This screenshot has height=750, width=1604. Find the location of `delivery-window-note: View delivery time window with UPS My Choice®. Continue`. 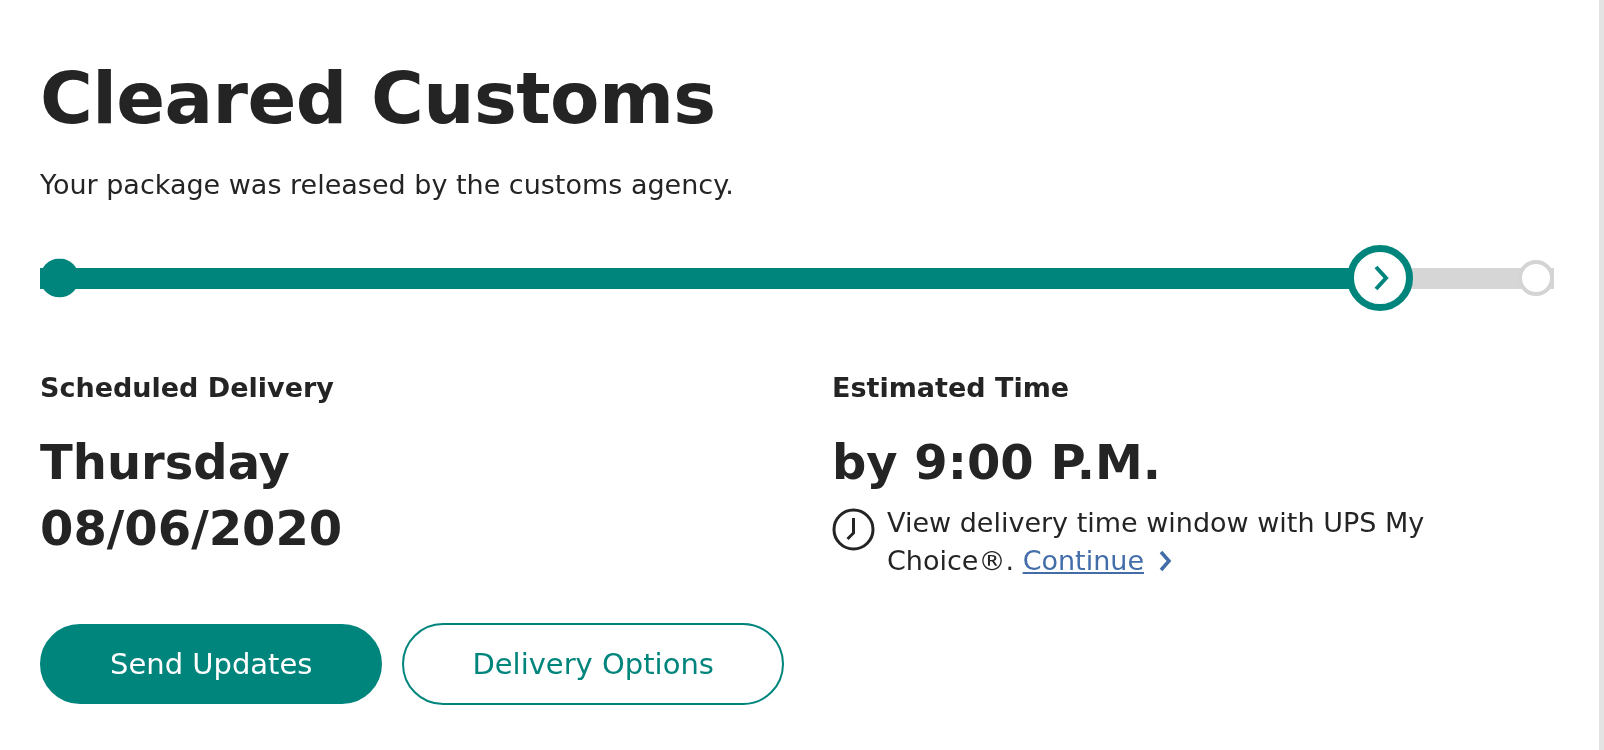

delivery-window-note: View delivery time window with UPS My Choice®. Continue is located at coordinates (1156, 542).